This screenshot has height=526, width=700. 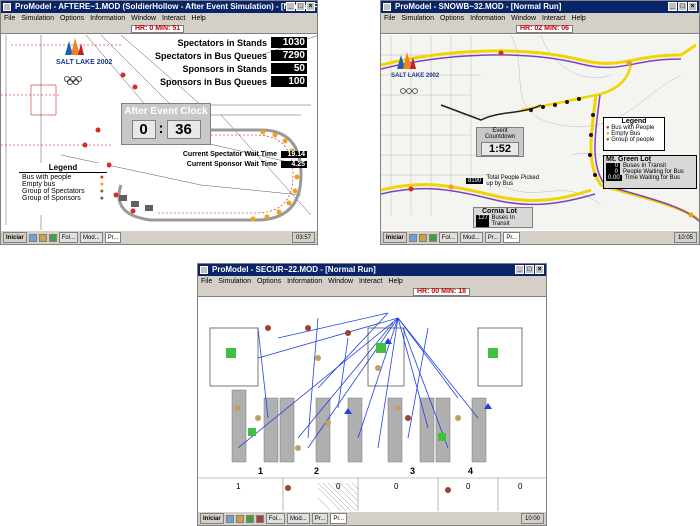 What do you see at coordinates (471, 471) in the screenshot?
I see `lane-label-4: 4` at bounding box center [471, 471].